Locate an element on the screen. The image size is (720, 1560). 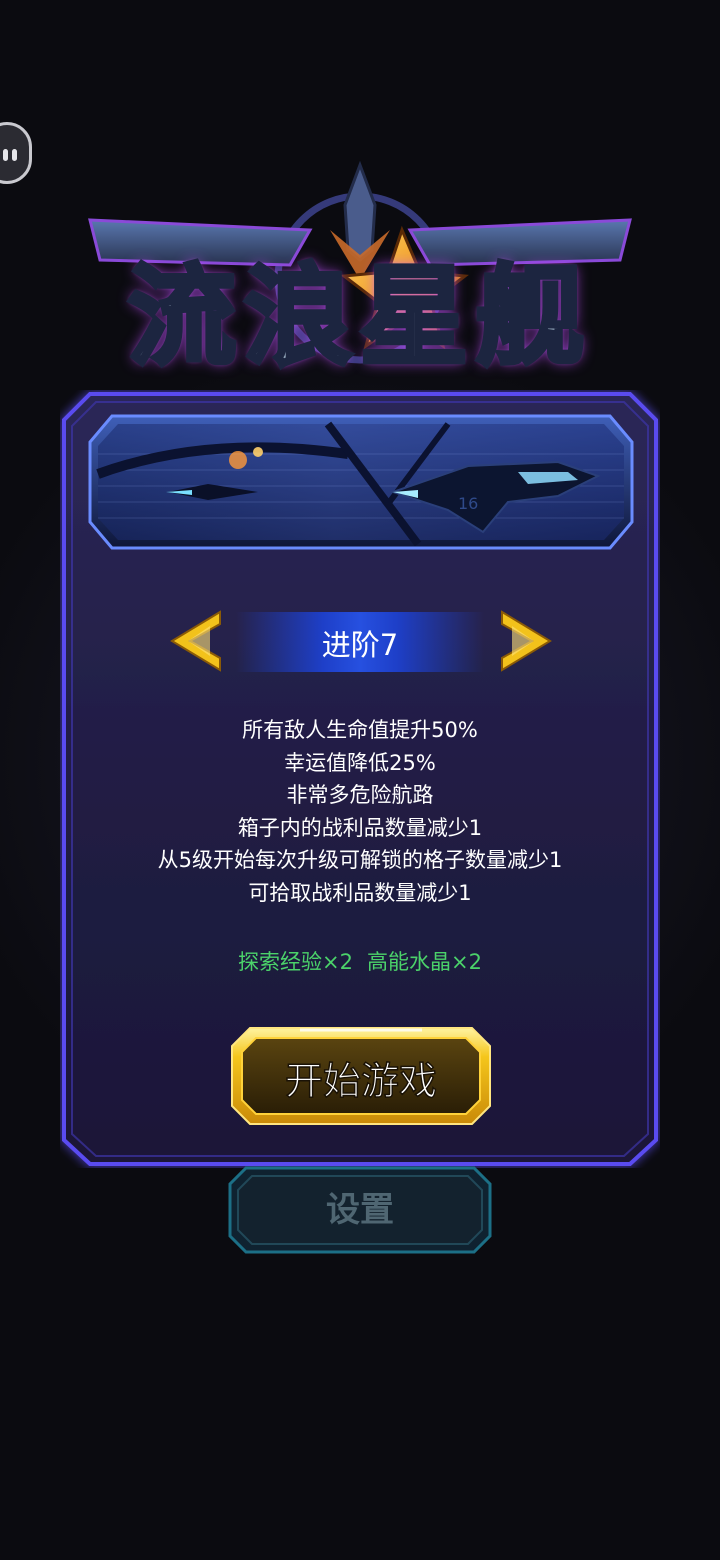
start-game-button: 开始游戏 is located at coordinates (361, 1076).